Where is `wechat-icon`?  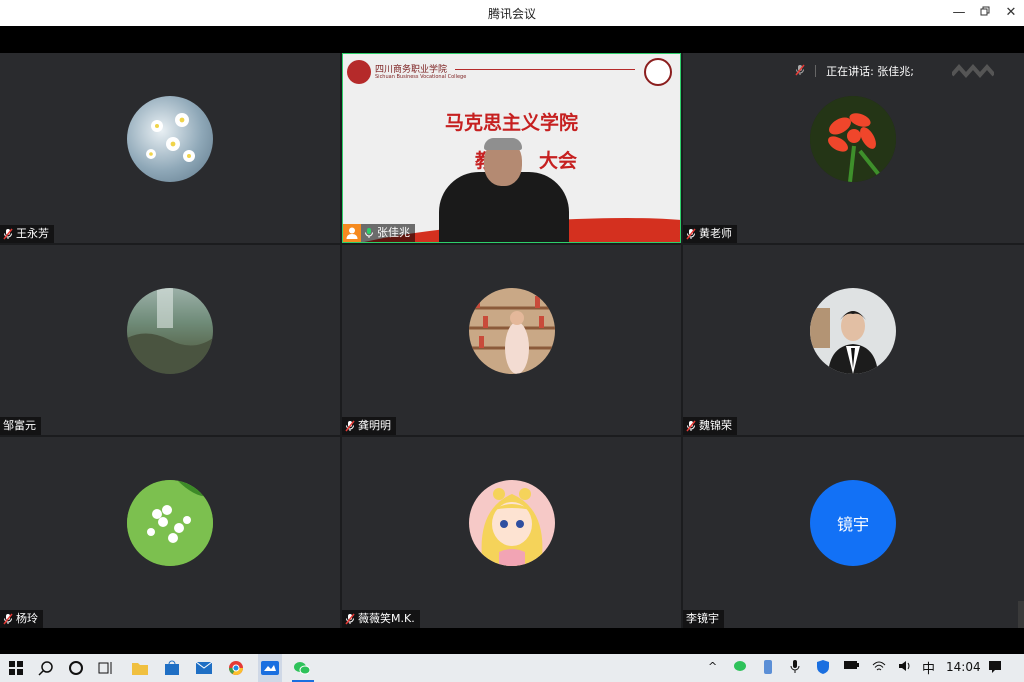
wechat-icon is located at coordinates (302, 668).